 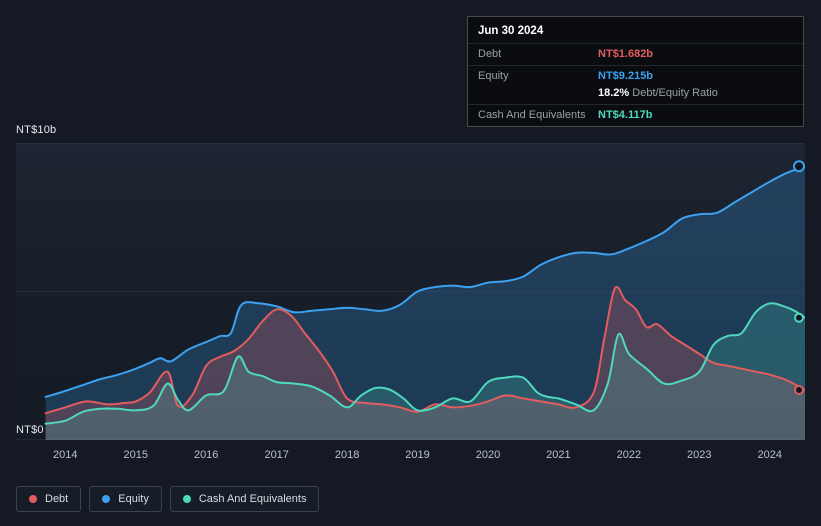 I want to click on tooltip-equity-value: NT$9.215b, so click(x=626, y=76).